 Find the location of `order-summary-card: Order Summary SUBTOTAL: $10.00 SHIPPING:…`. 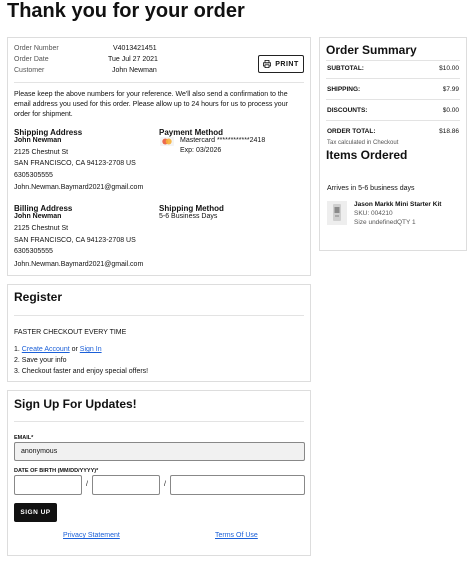

order-summary-card: Order Summary SUBTOTAL: $10.00 SHIPPING:… is located at coordinates (393, 144).